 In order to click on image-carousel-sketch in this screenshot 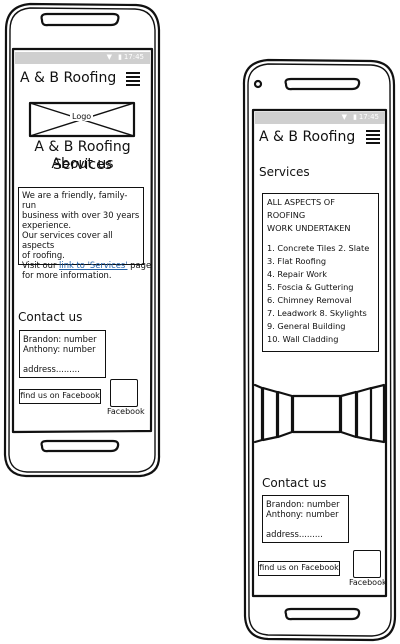, I will do `click(319, 413)`.